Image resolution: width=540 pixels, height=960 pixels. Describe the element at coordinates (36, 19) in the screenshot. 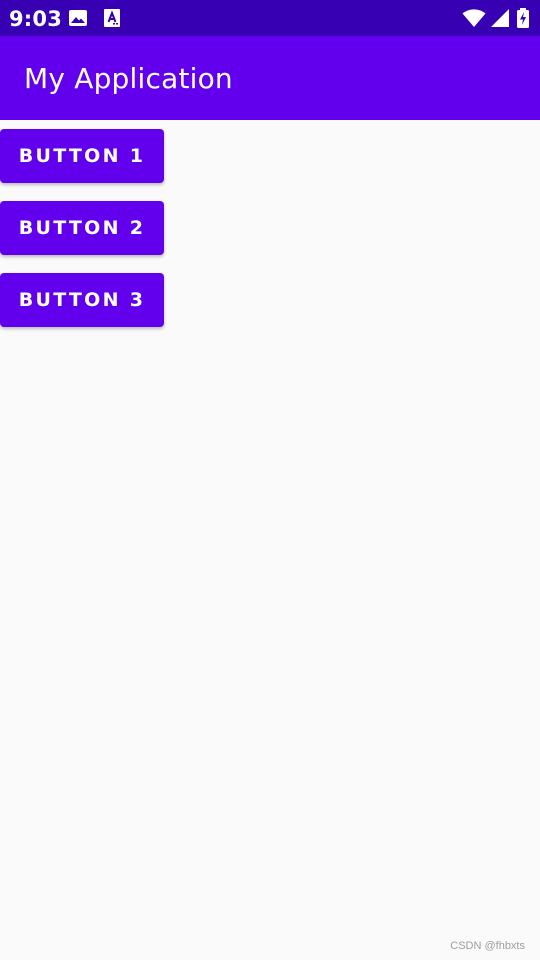

I see `status-time: 9:03` at that location.